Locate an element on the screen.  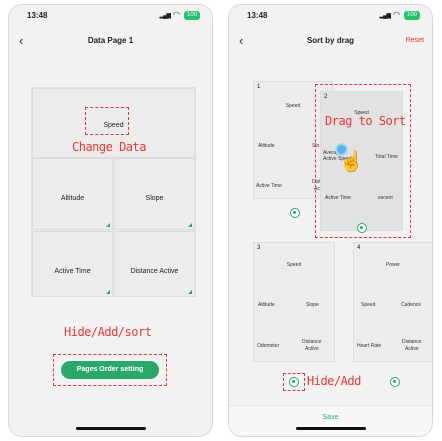
field-active-time: Active Time is located at coordinates (72, 264).